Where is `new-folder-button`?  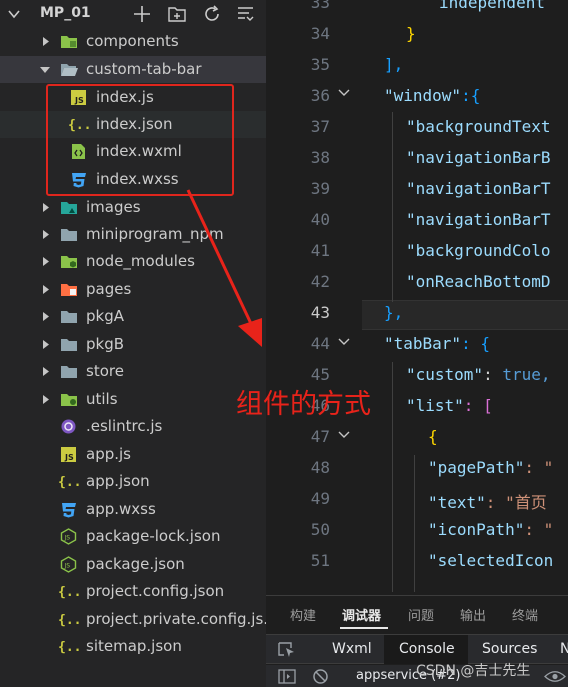
new-folder-button is located at coordinates (177, 14).